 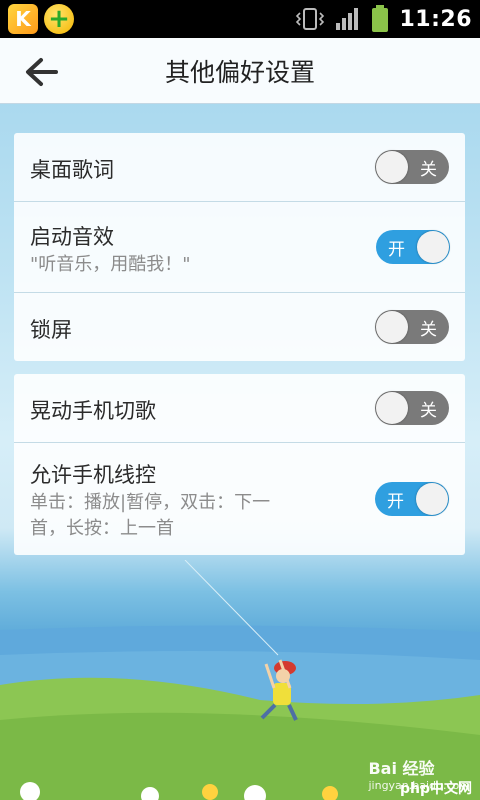 I want to click on signal-icon, so click(x=347, y=19).